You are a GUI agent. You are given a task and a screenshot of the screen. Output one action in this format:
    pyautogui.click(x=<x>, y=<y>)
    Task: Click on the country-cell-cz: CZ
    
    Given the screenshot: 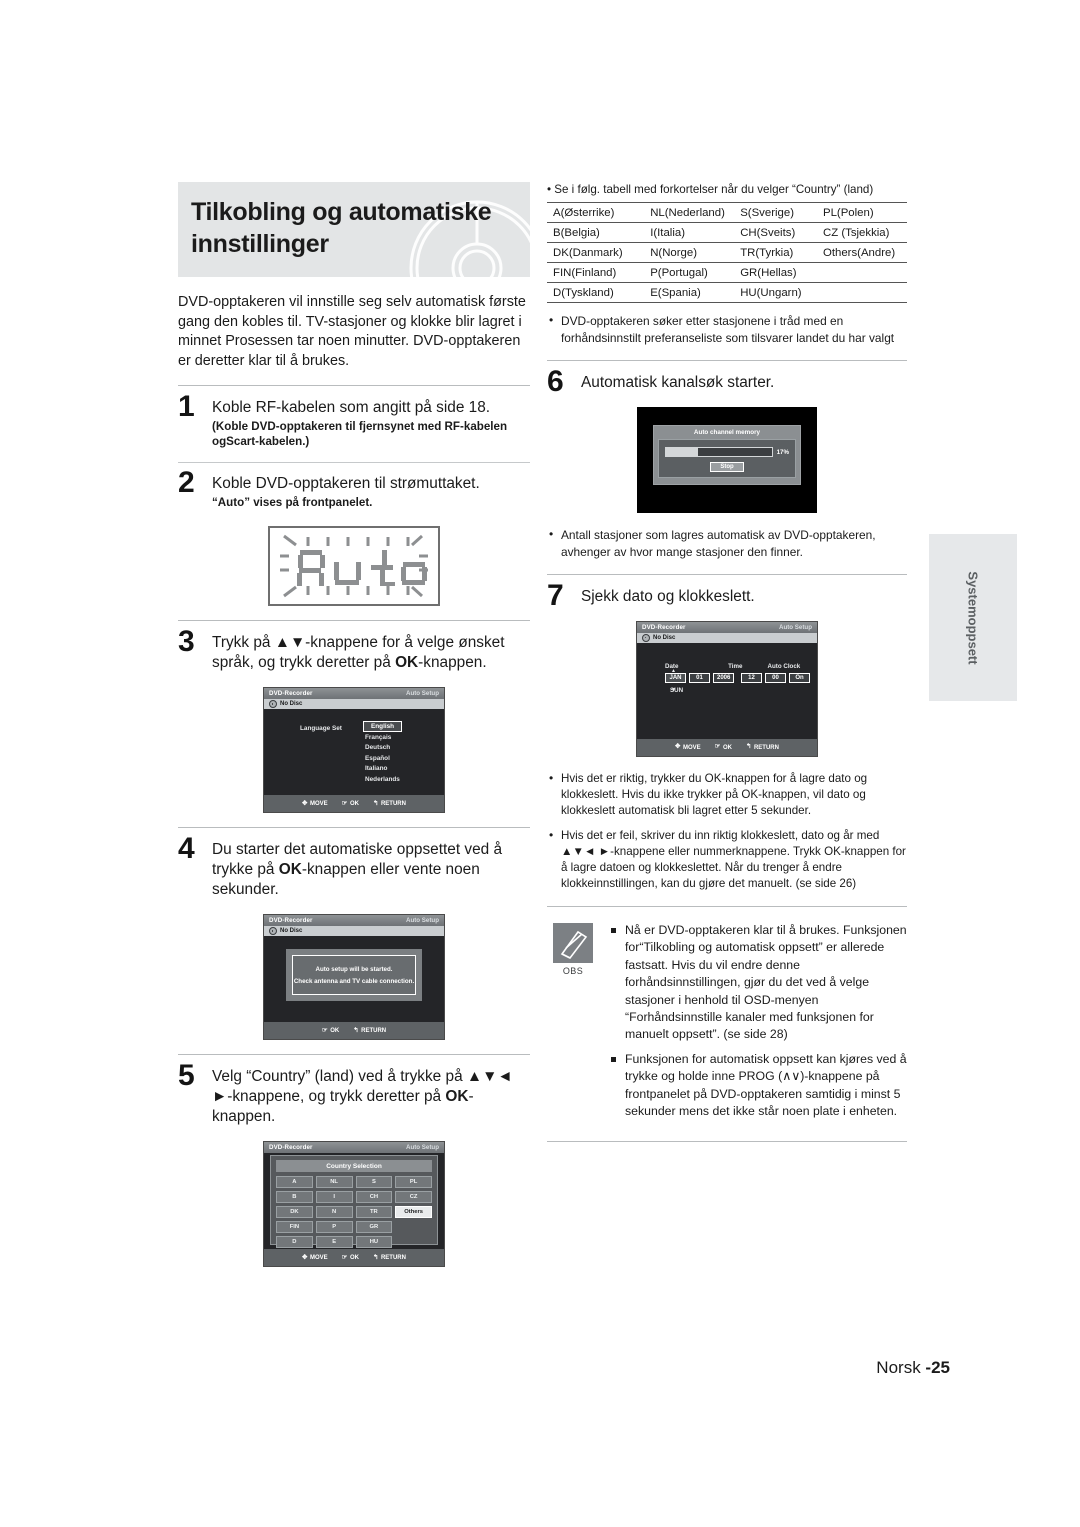 What is the action you would take?
    pyautogui.click(x=413, y=1197)
    